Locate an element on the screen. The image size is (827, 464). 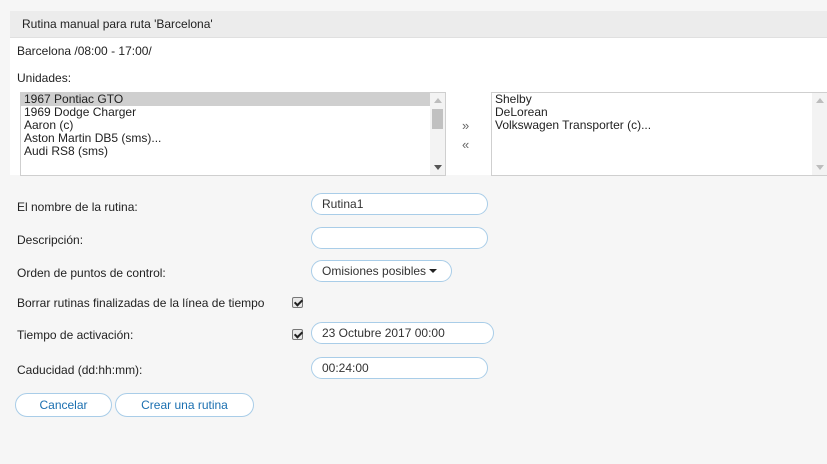
selected-units-scrollbar is located at coordinates (819, 134).